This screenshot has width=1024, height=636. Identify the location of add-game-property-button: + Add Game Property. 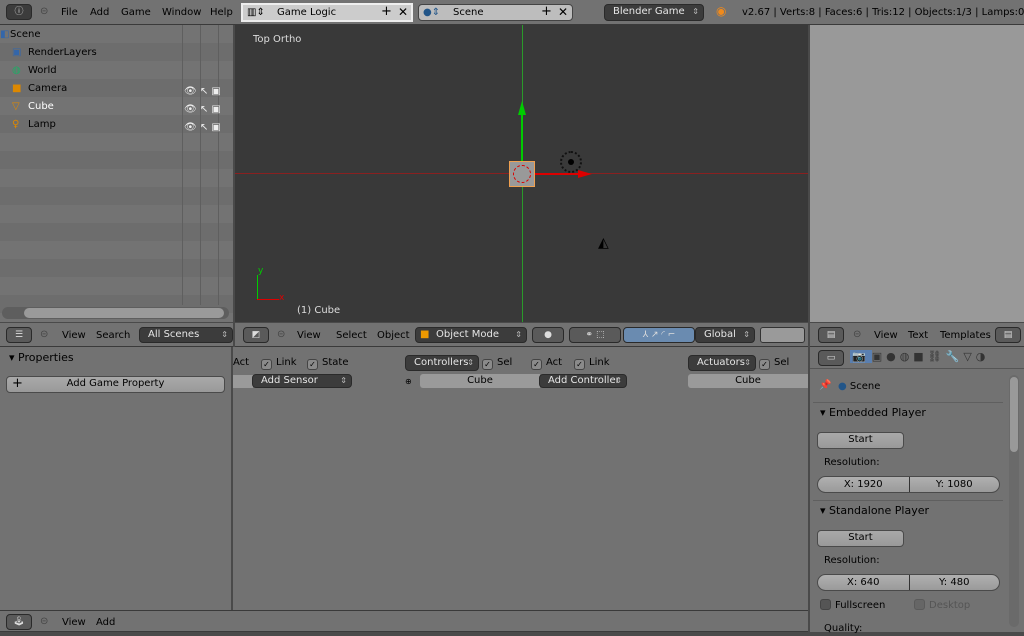
(115, 384).